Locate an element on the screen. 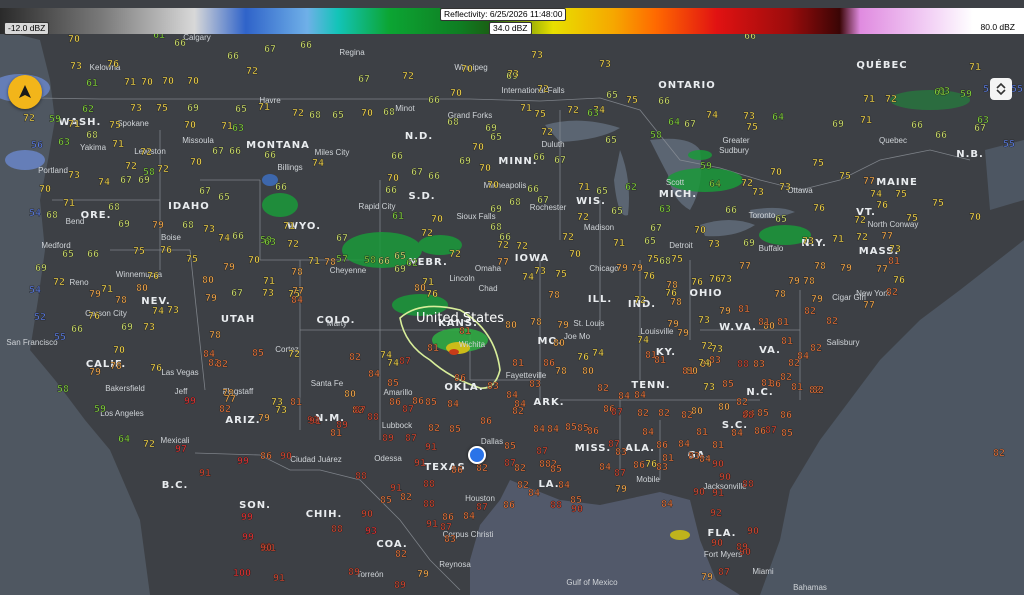 The image size is (1024, 595). current-location-dot is located at coordinates (477, 455).